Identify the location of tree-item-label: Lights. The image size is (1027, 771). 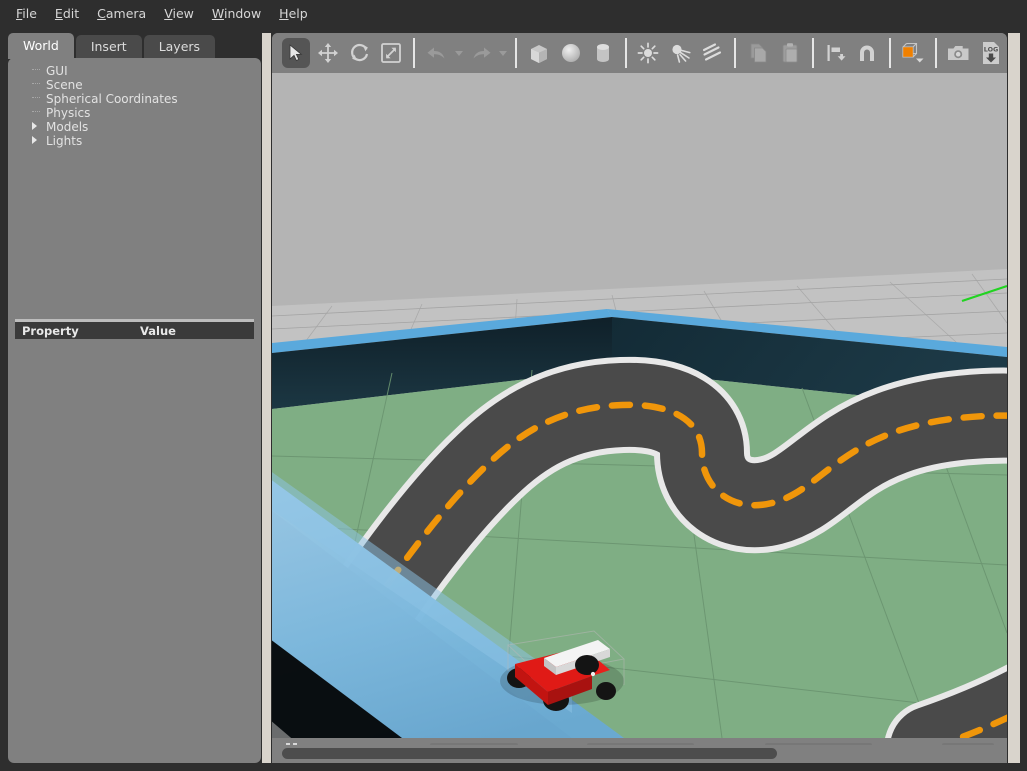
(64, 141).